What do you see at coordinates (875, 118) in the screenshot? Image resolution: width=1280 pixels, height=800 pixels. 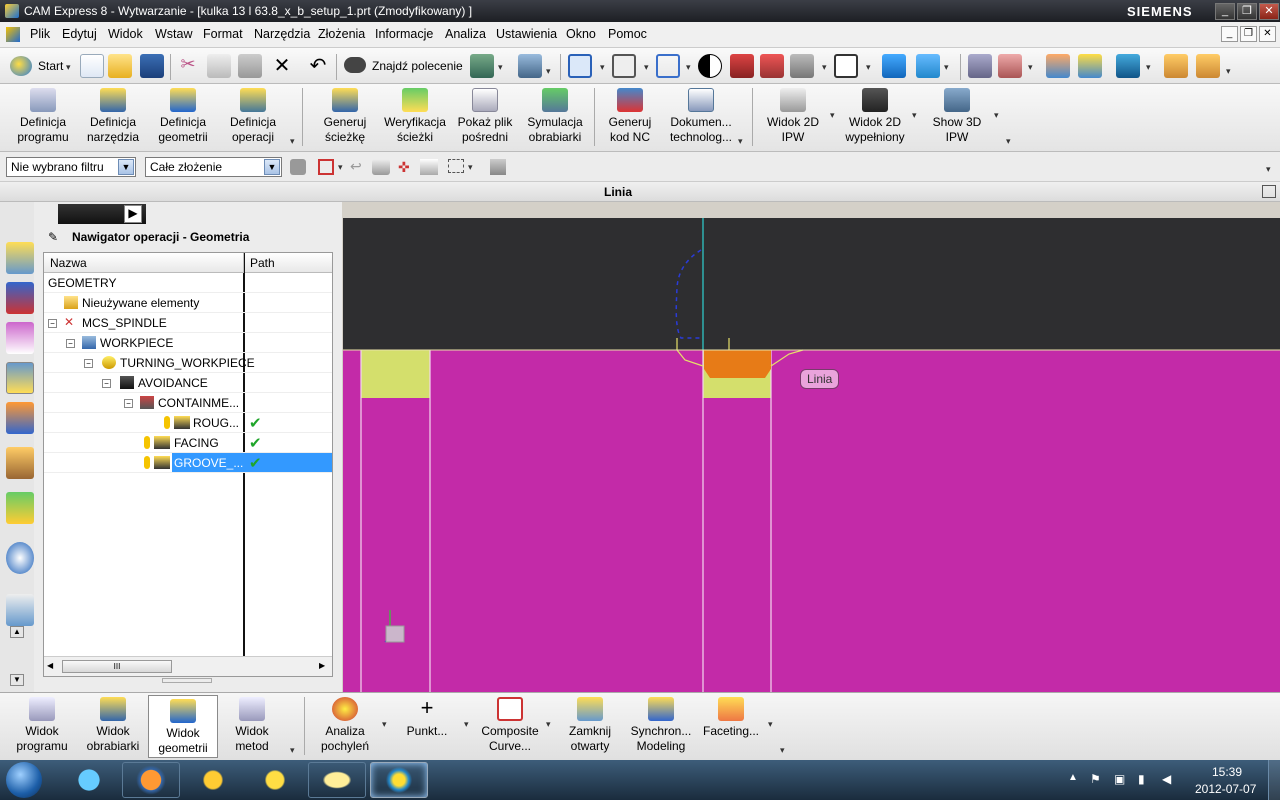 I see `ipw-2d-filled-button: Widok 2D wypełniony` at bounding box center [875, 118].